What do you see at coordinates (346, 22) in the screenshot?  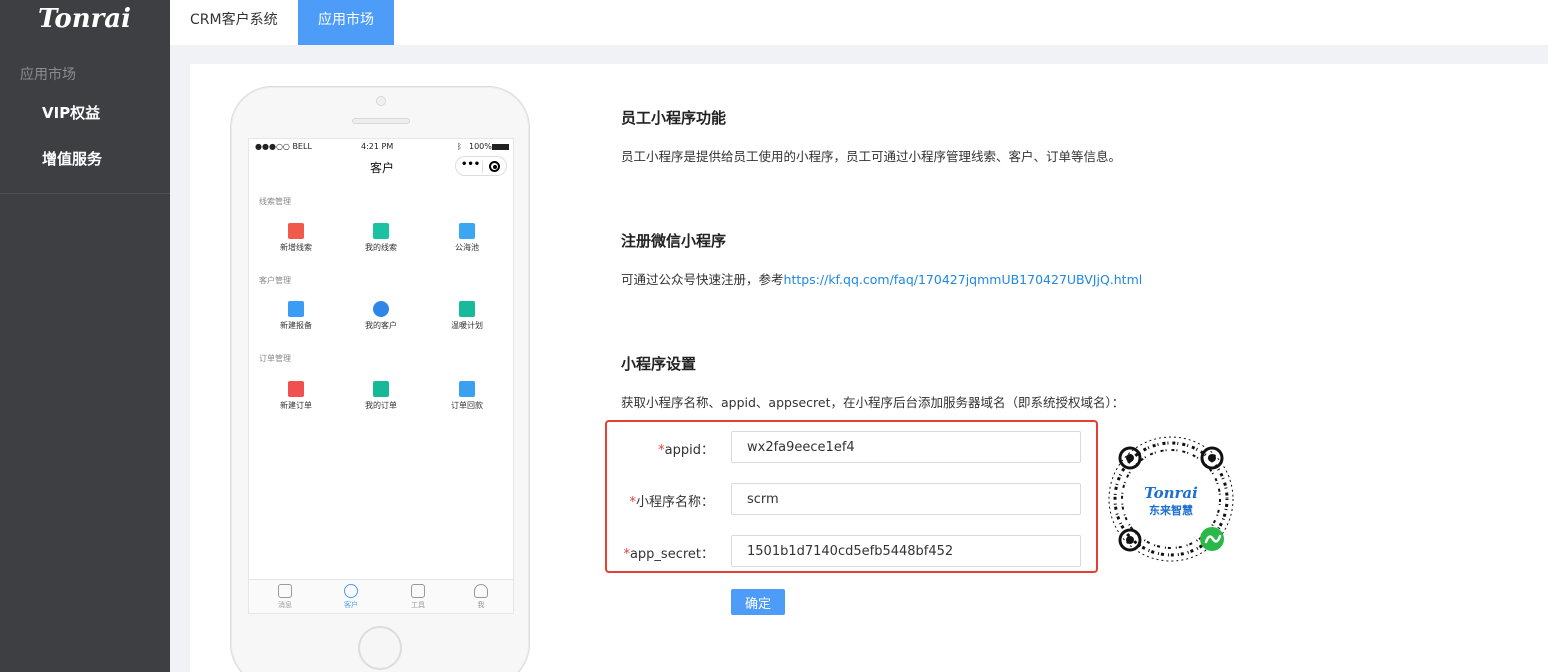 I see `tab-app-market: 应用市场` at bounding box center [346, 22].